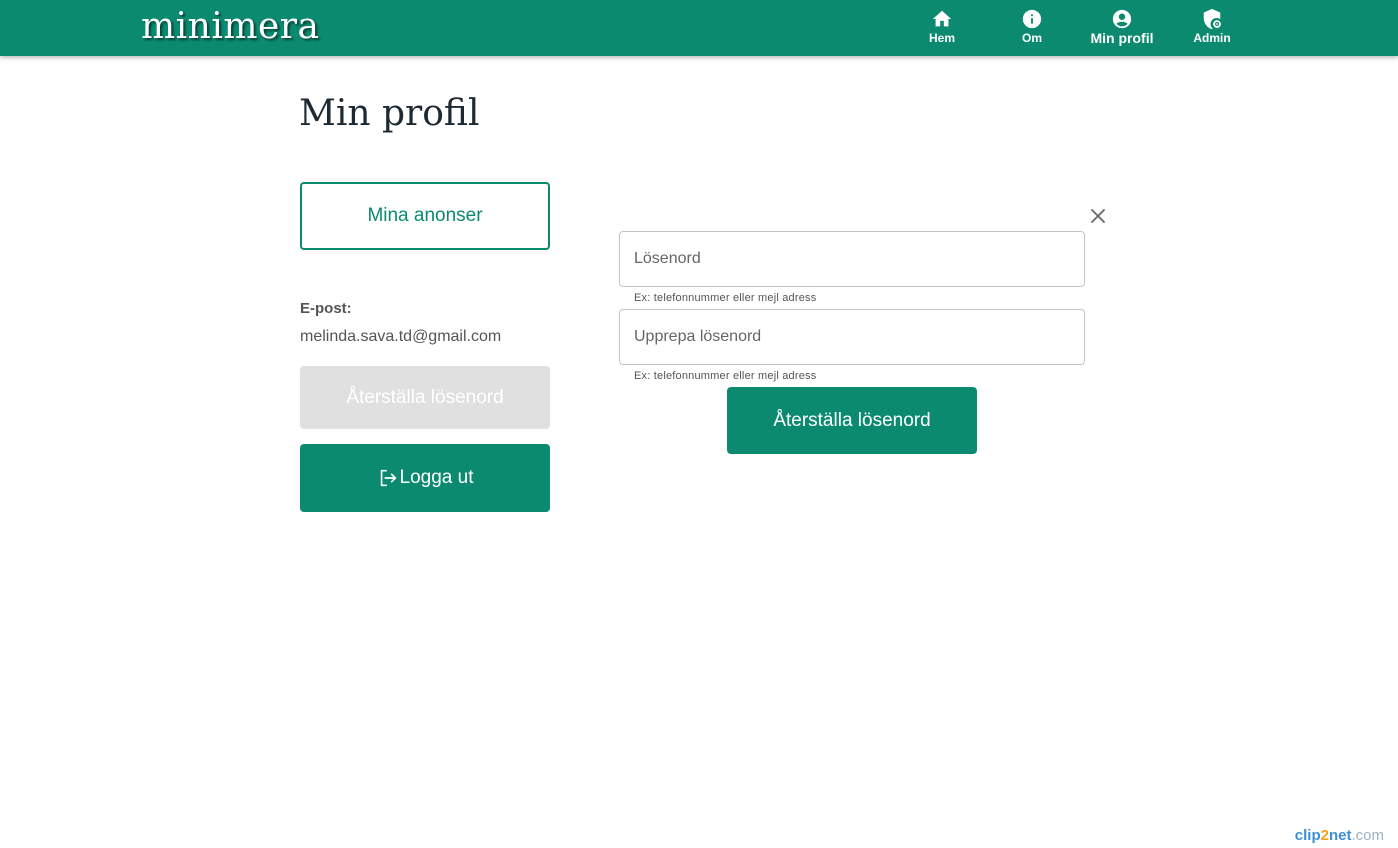 Image resolution: width=1398 pixels, height=848 pixels. I want to click on watermark-part-3: net, so click(1340, 835).